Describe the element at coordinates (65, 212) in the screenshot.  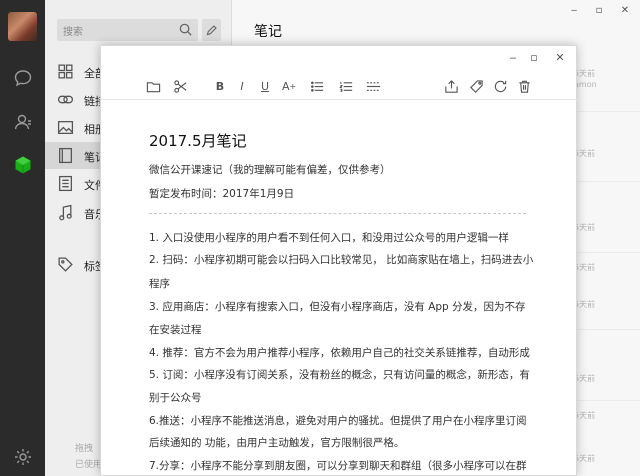
I see `music-icon` at that location.